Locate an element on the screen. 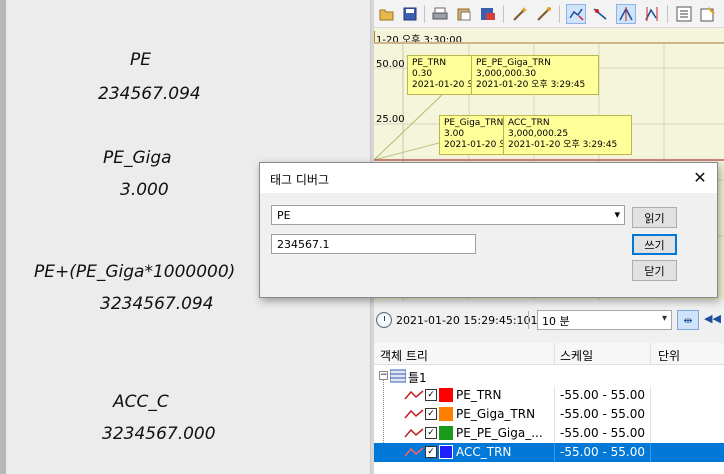 Image resolution: width=724 pixels, height=474 pixels. value-input is located at coordinates (373, 244).